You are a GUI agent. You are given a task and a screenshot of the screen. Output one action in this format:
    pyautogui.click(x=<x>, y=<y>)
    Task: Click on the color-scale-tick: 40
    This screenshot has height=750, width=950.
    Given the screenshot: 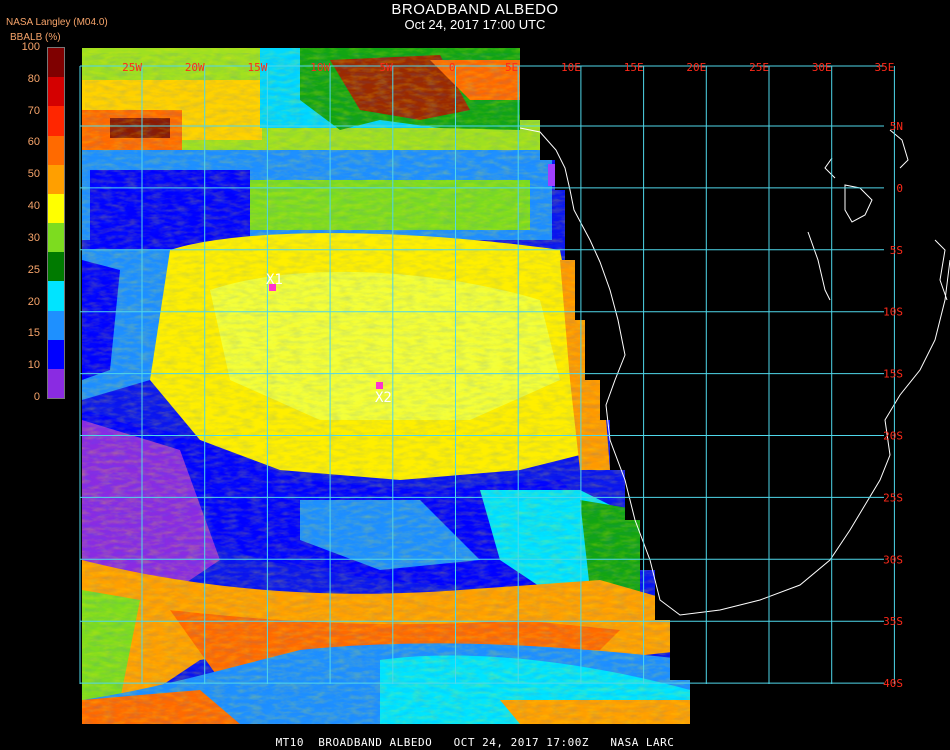 What is the action you would take?
    pyautogui.click(x=33, y=206)
    